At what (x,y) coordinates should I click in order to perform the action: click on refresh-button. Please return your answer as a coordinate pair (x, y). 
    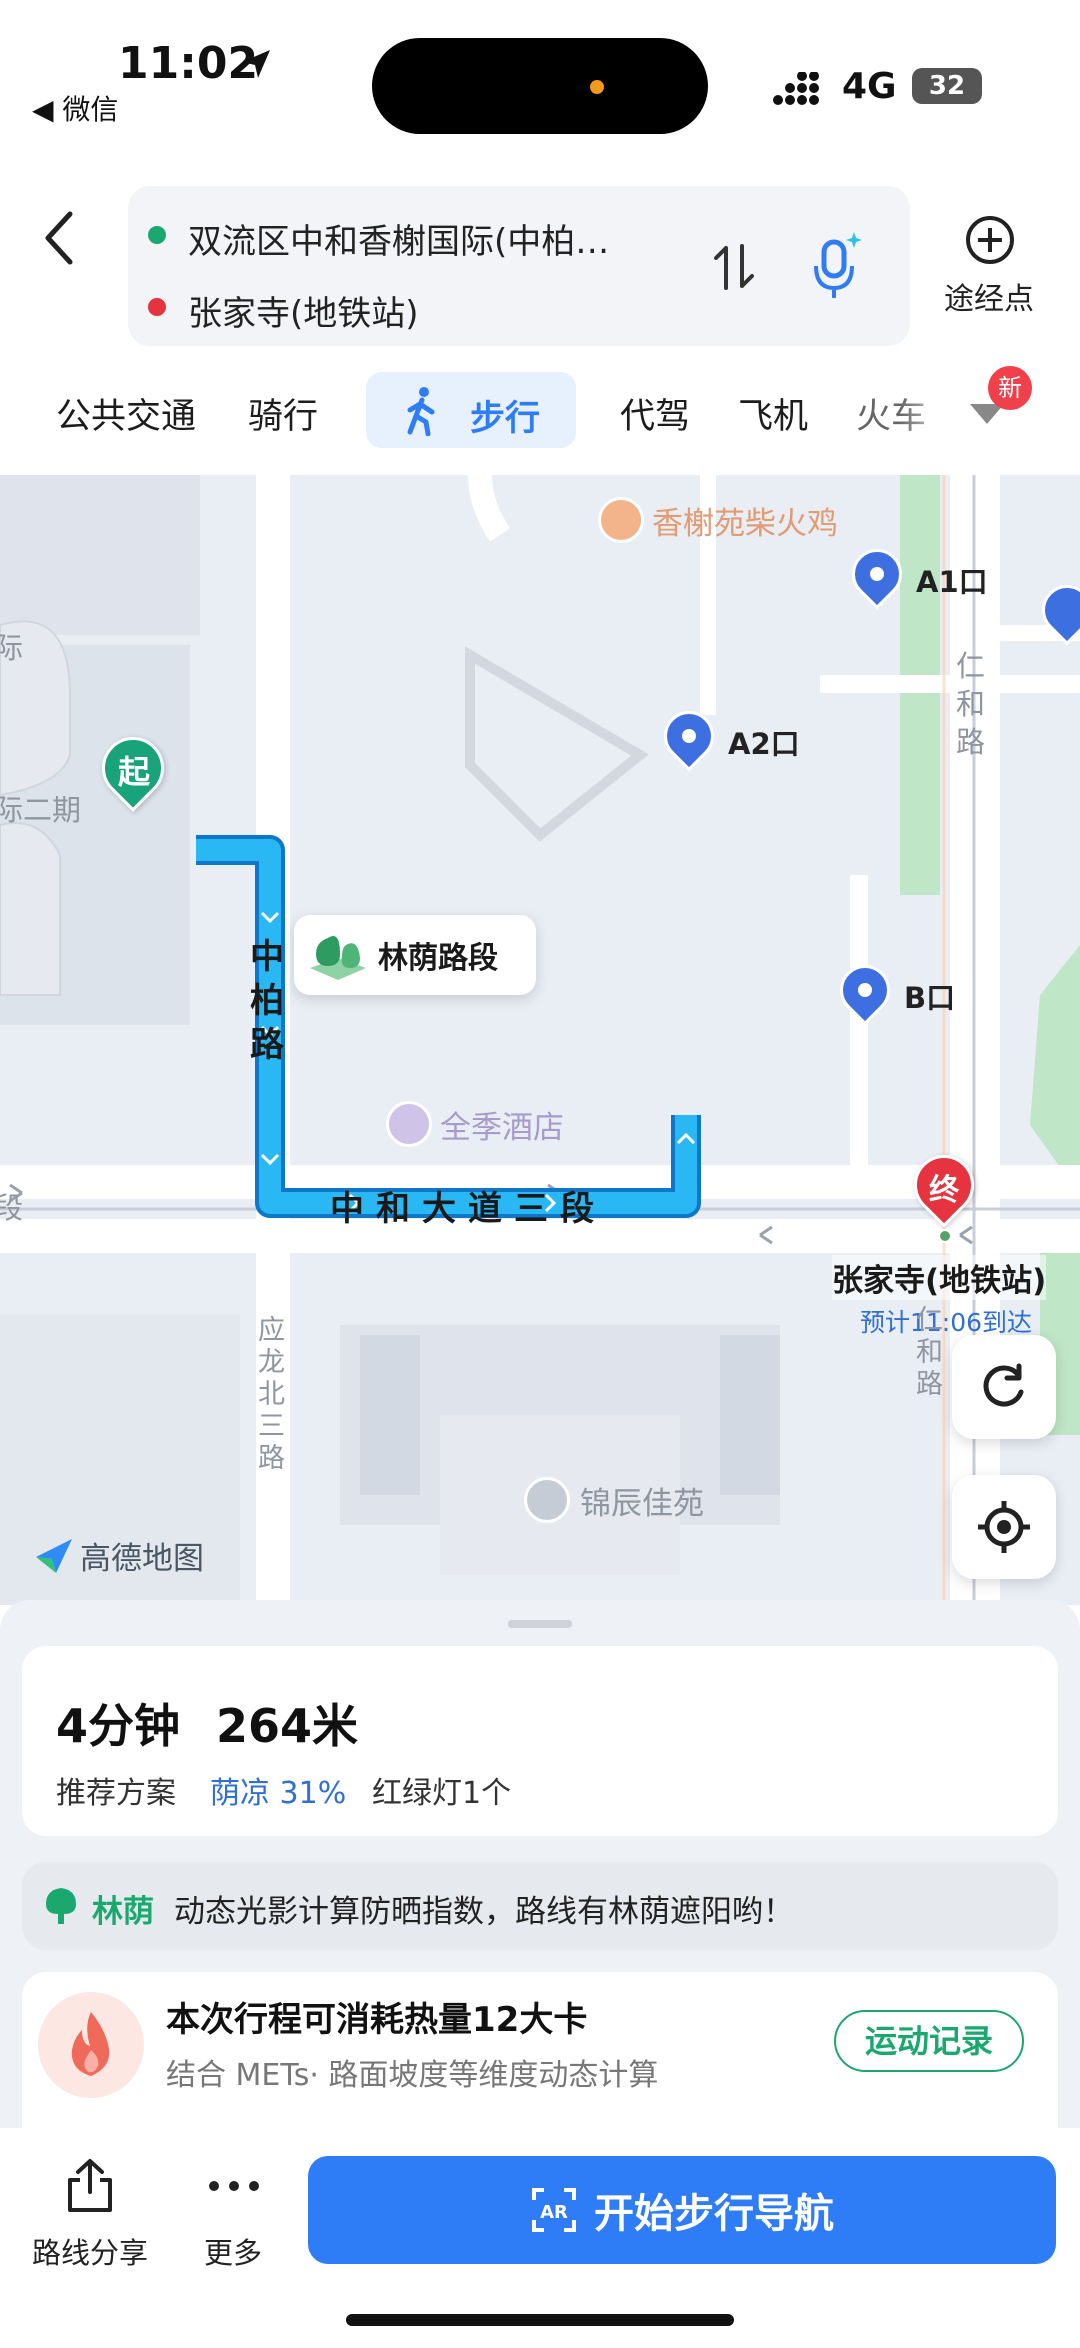
    Looking at the image, I should click on (1004, 1387).